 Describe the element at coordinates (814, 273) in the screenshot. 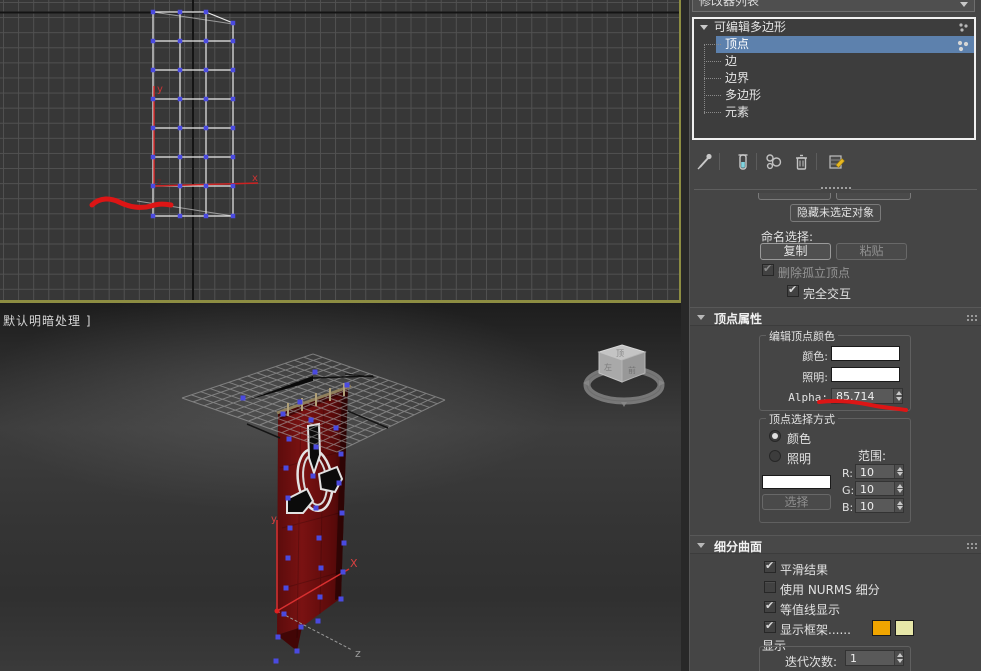

I see `delete-isolated-vertices-label: 删除孤立顶点` at that location.